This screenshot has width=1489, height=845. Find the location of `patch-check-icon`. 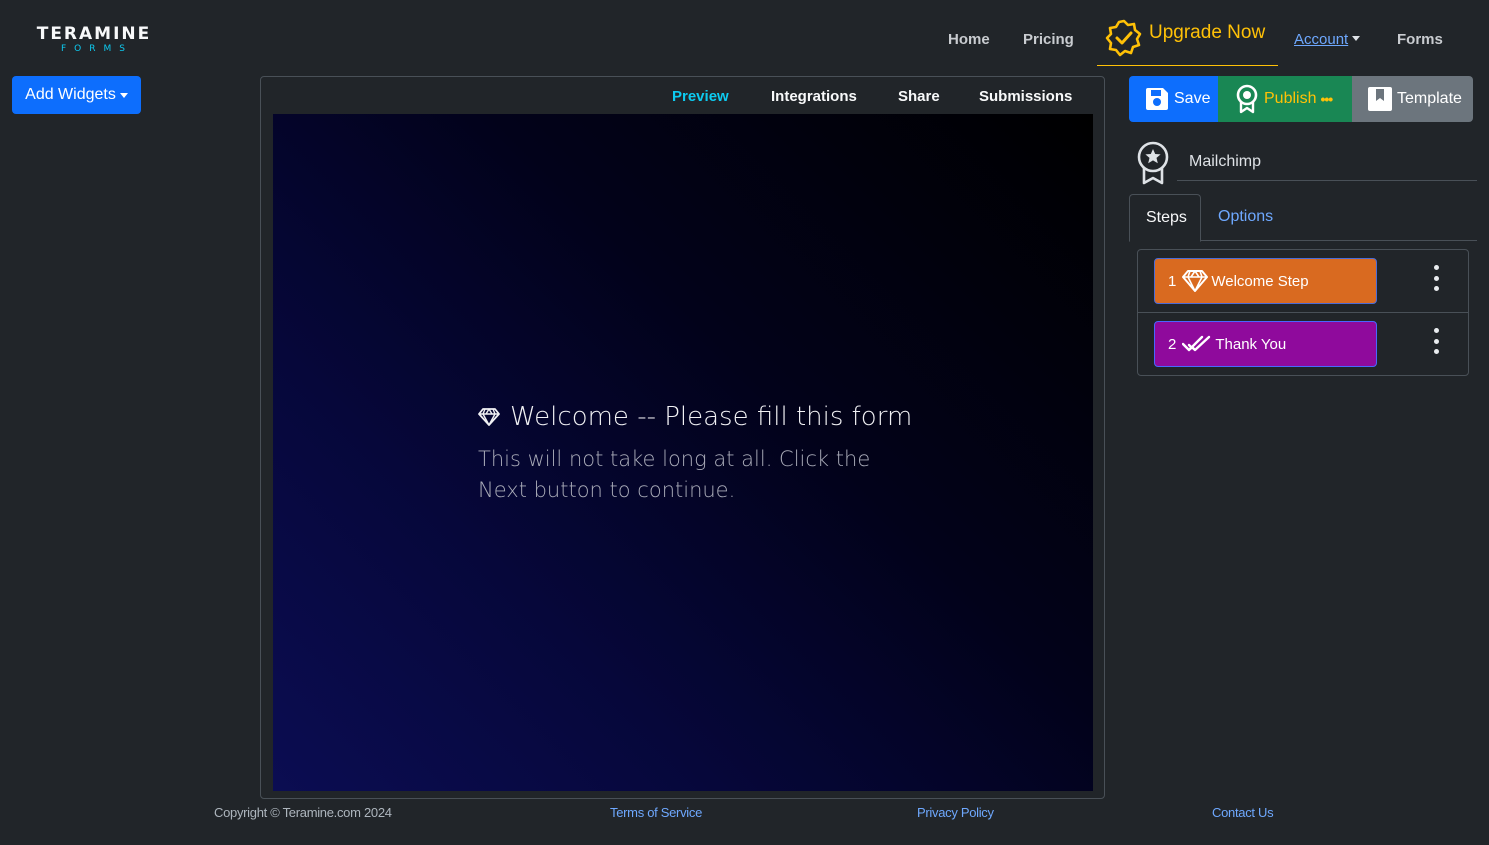

patch-check-icon is located at coordinates (1123, 38).